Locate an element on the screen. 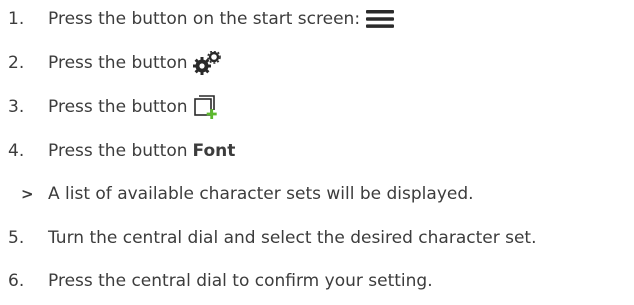 The image size is (634, 305). add-window-icon is located at coordinates (206, 107).